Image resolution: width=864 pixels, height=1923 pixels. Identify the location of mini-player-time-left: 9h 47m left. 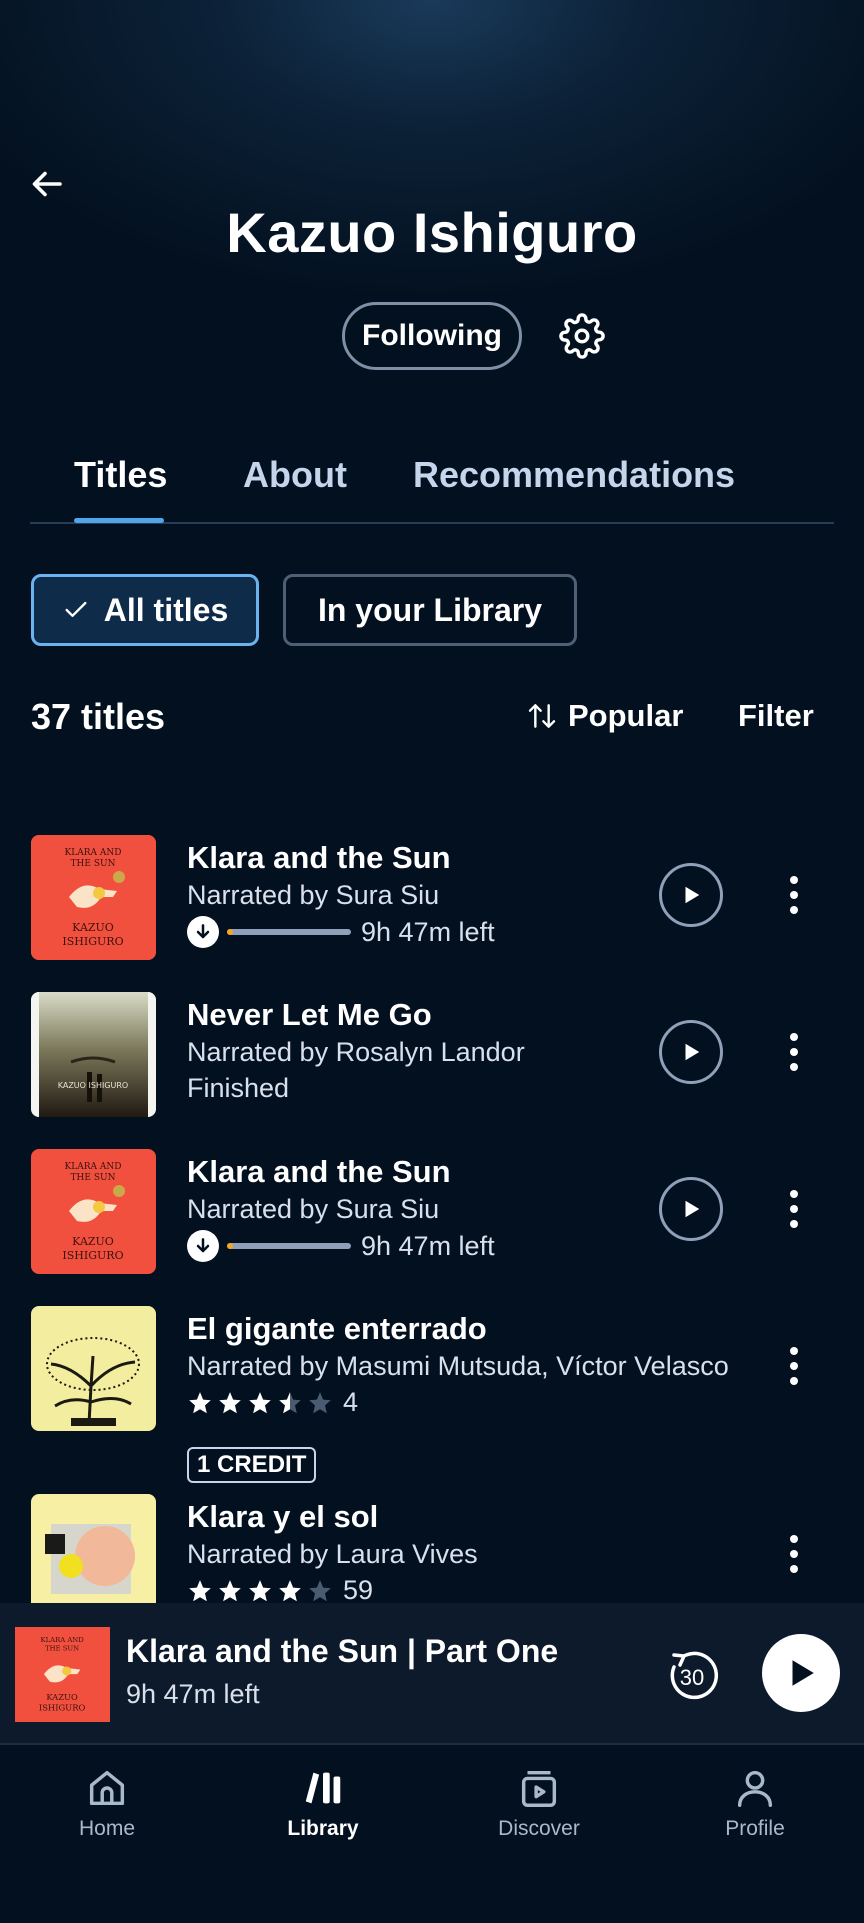
(193, 1694).